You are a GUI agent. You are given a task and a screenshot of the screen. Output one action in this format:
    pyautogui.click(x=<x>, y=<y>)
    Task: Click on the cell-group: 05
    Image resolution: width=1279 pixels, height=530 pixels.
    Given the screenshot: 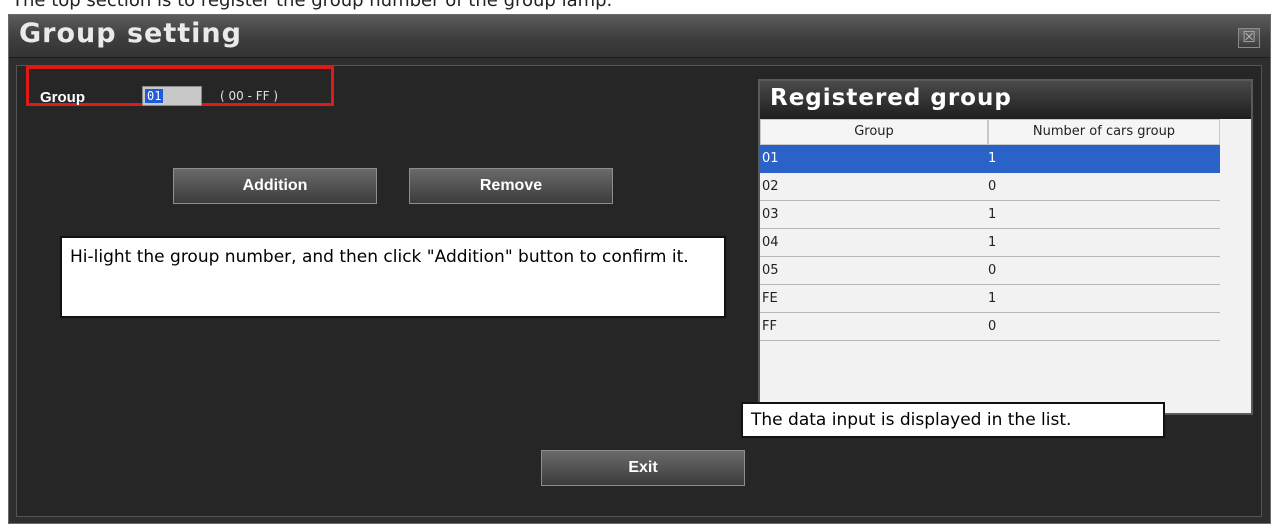 What is the action you would take?
    pyautogui.click(x=770, y=270)
    